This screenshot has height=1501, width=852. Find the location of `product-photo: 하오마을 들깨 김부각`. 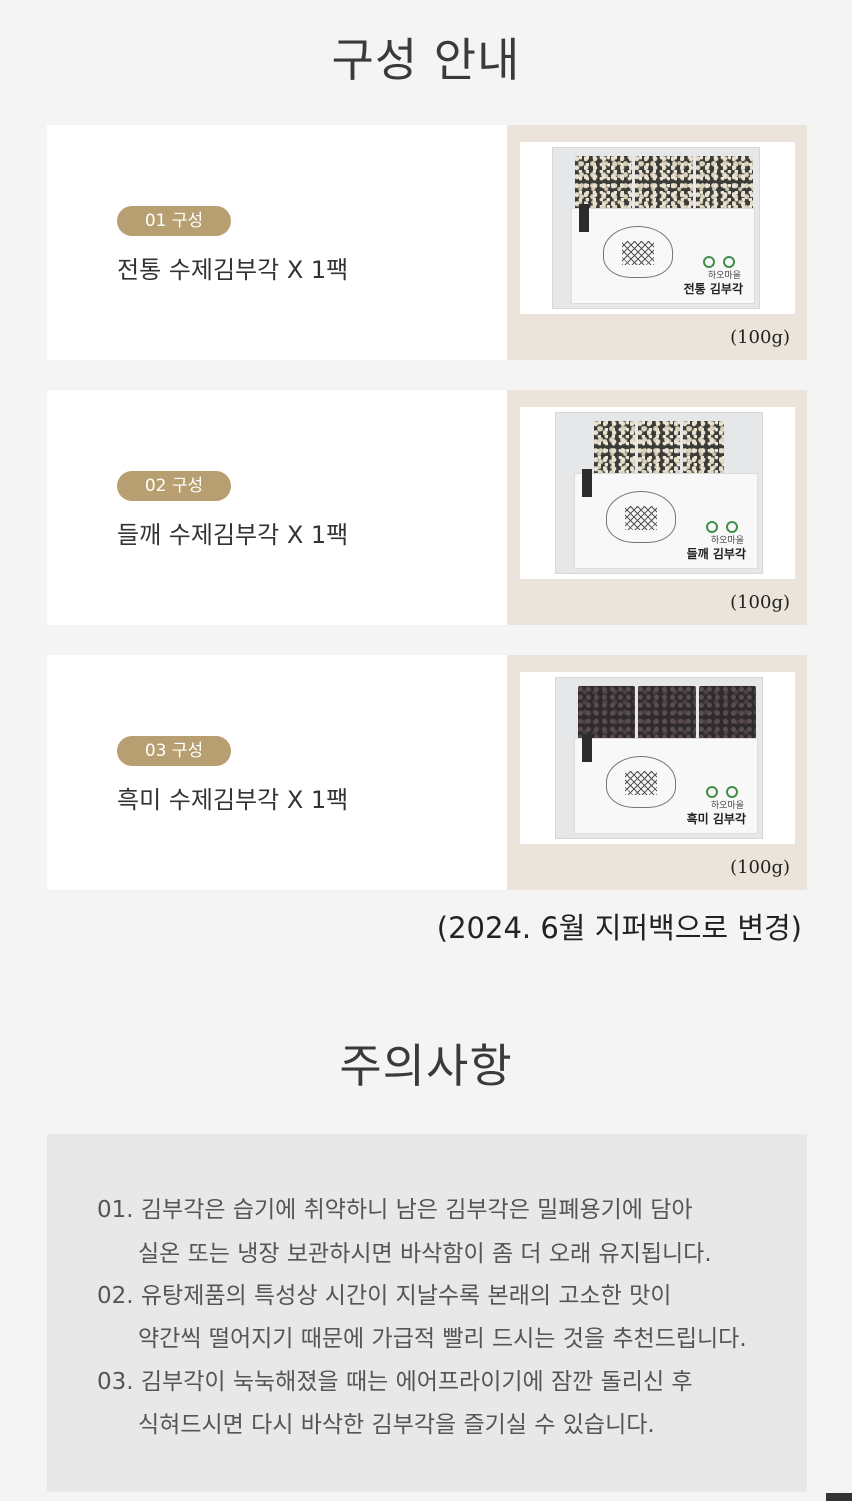

product-photo: 하오마을 들깨 김부각 is located at coordinates (657, 493).